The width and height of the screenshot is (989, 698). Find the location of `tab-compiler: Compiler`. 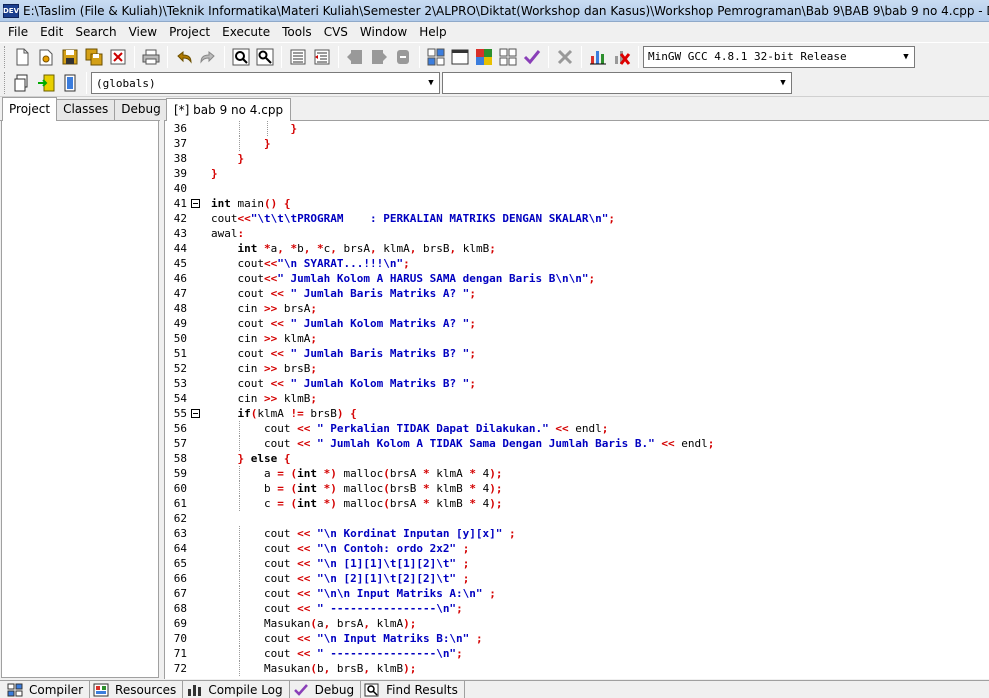

tab-compiler: Compiler is located at coordinates (47, 689).